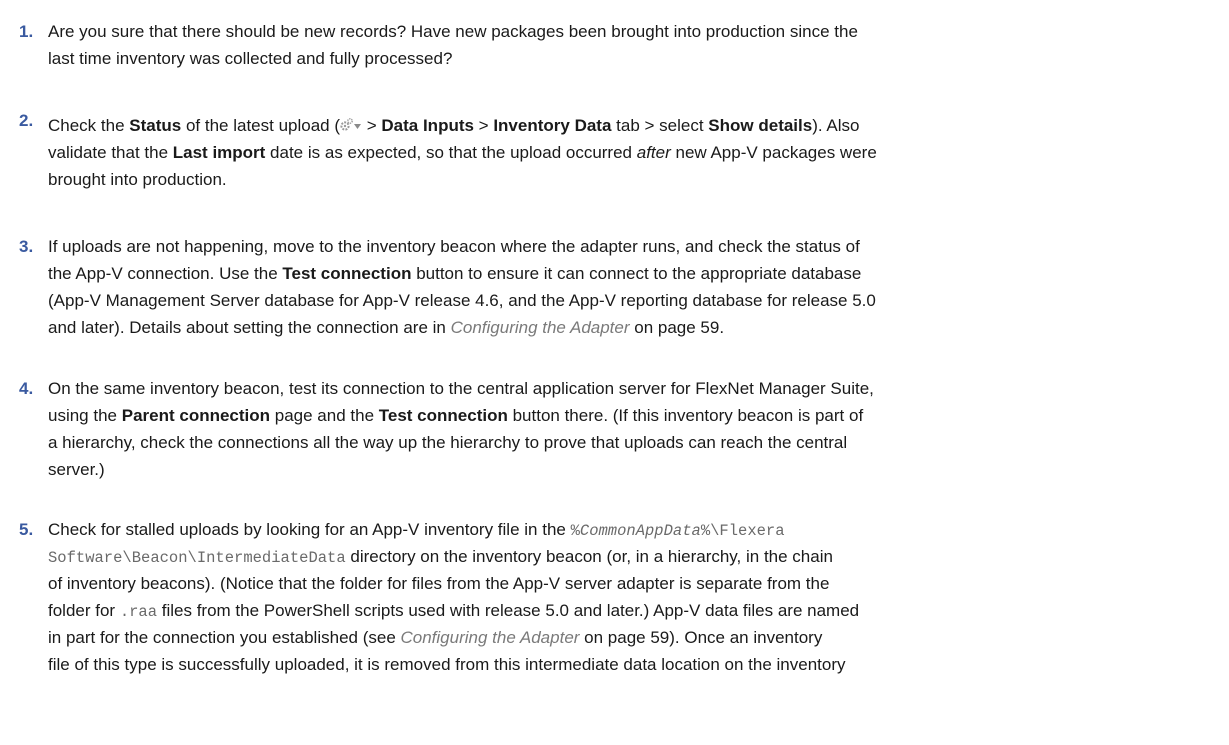 The image size is (1229, 745). I want to click on text-line: server.), so click(630, 469).